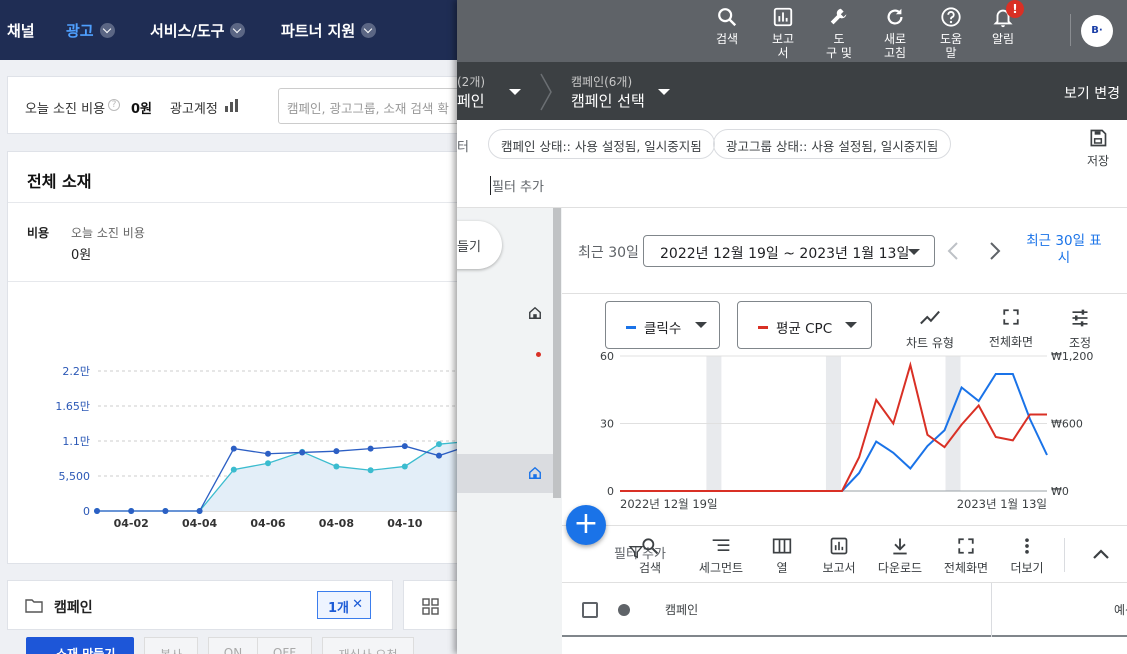 The height and width of the screenshot is (654, 1127). I want to click on back-top-nav: 채널 광고 서비스/도구 파트너 지원, so click(230, 30).